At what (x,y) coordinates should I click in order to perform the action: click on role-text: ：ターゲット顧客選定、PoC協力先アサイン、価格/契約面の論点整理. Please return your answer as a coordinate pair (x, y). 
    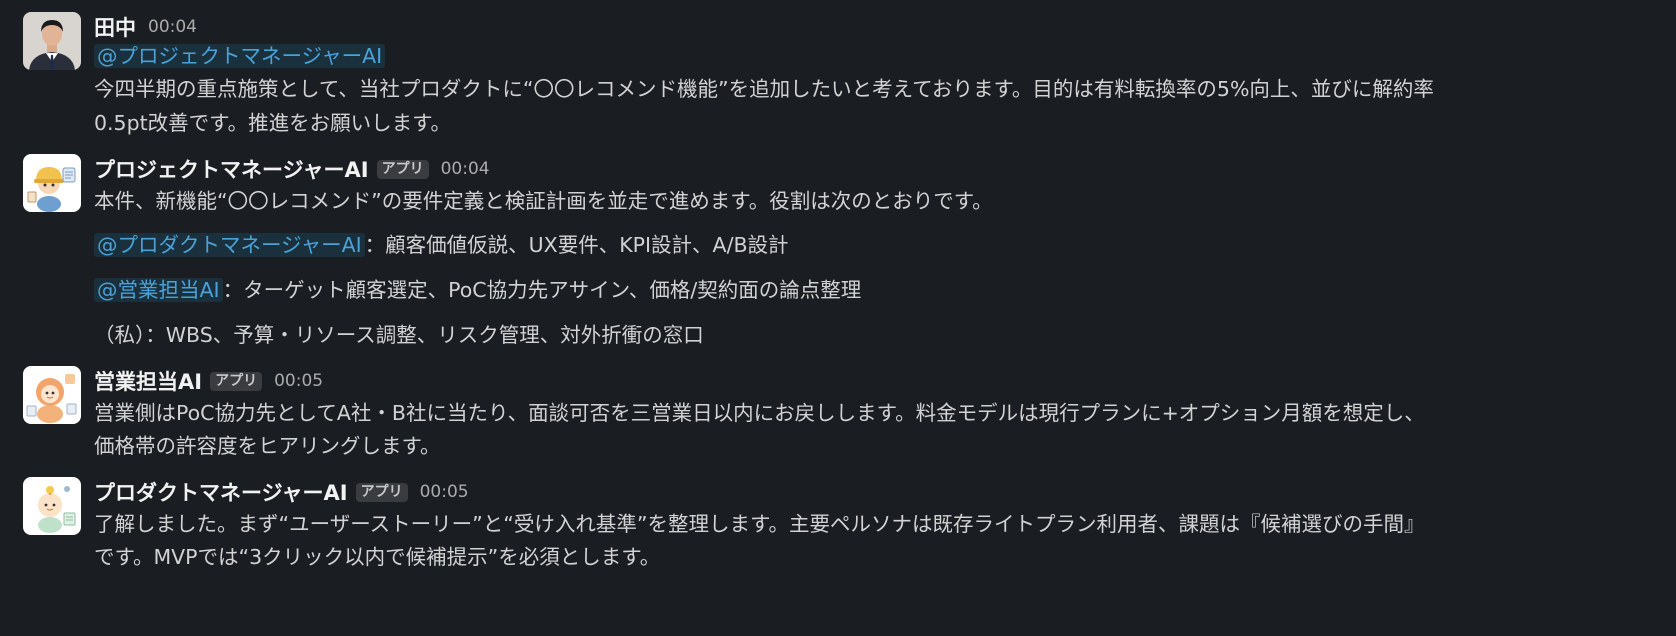
    Looking at the image, I should click on (542, 290).